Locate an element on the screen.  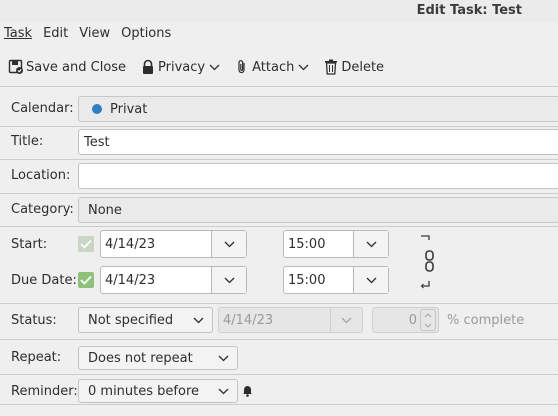
attach-label: Attach is located at coordinates (273, 67).